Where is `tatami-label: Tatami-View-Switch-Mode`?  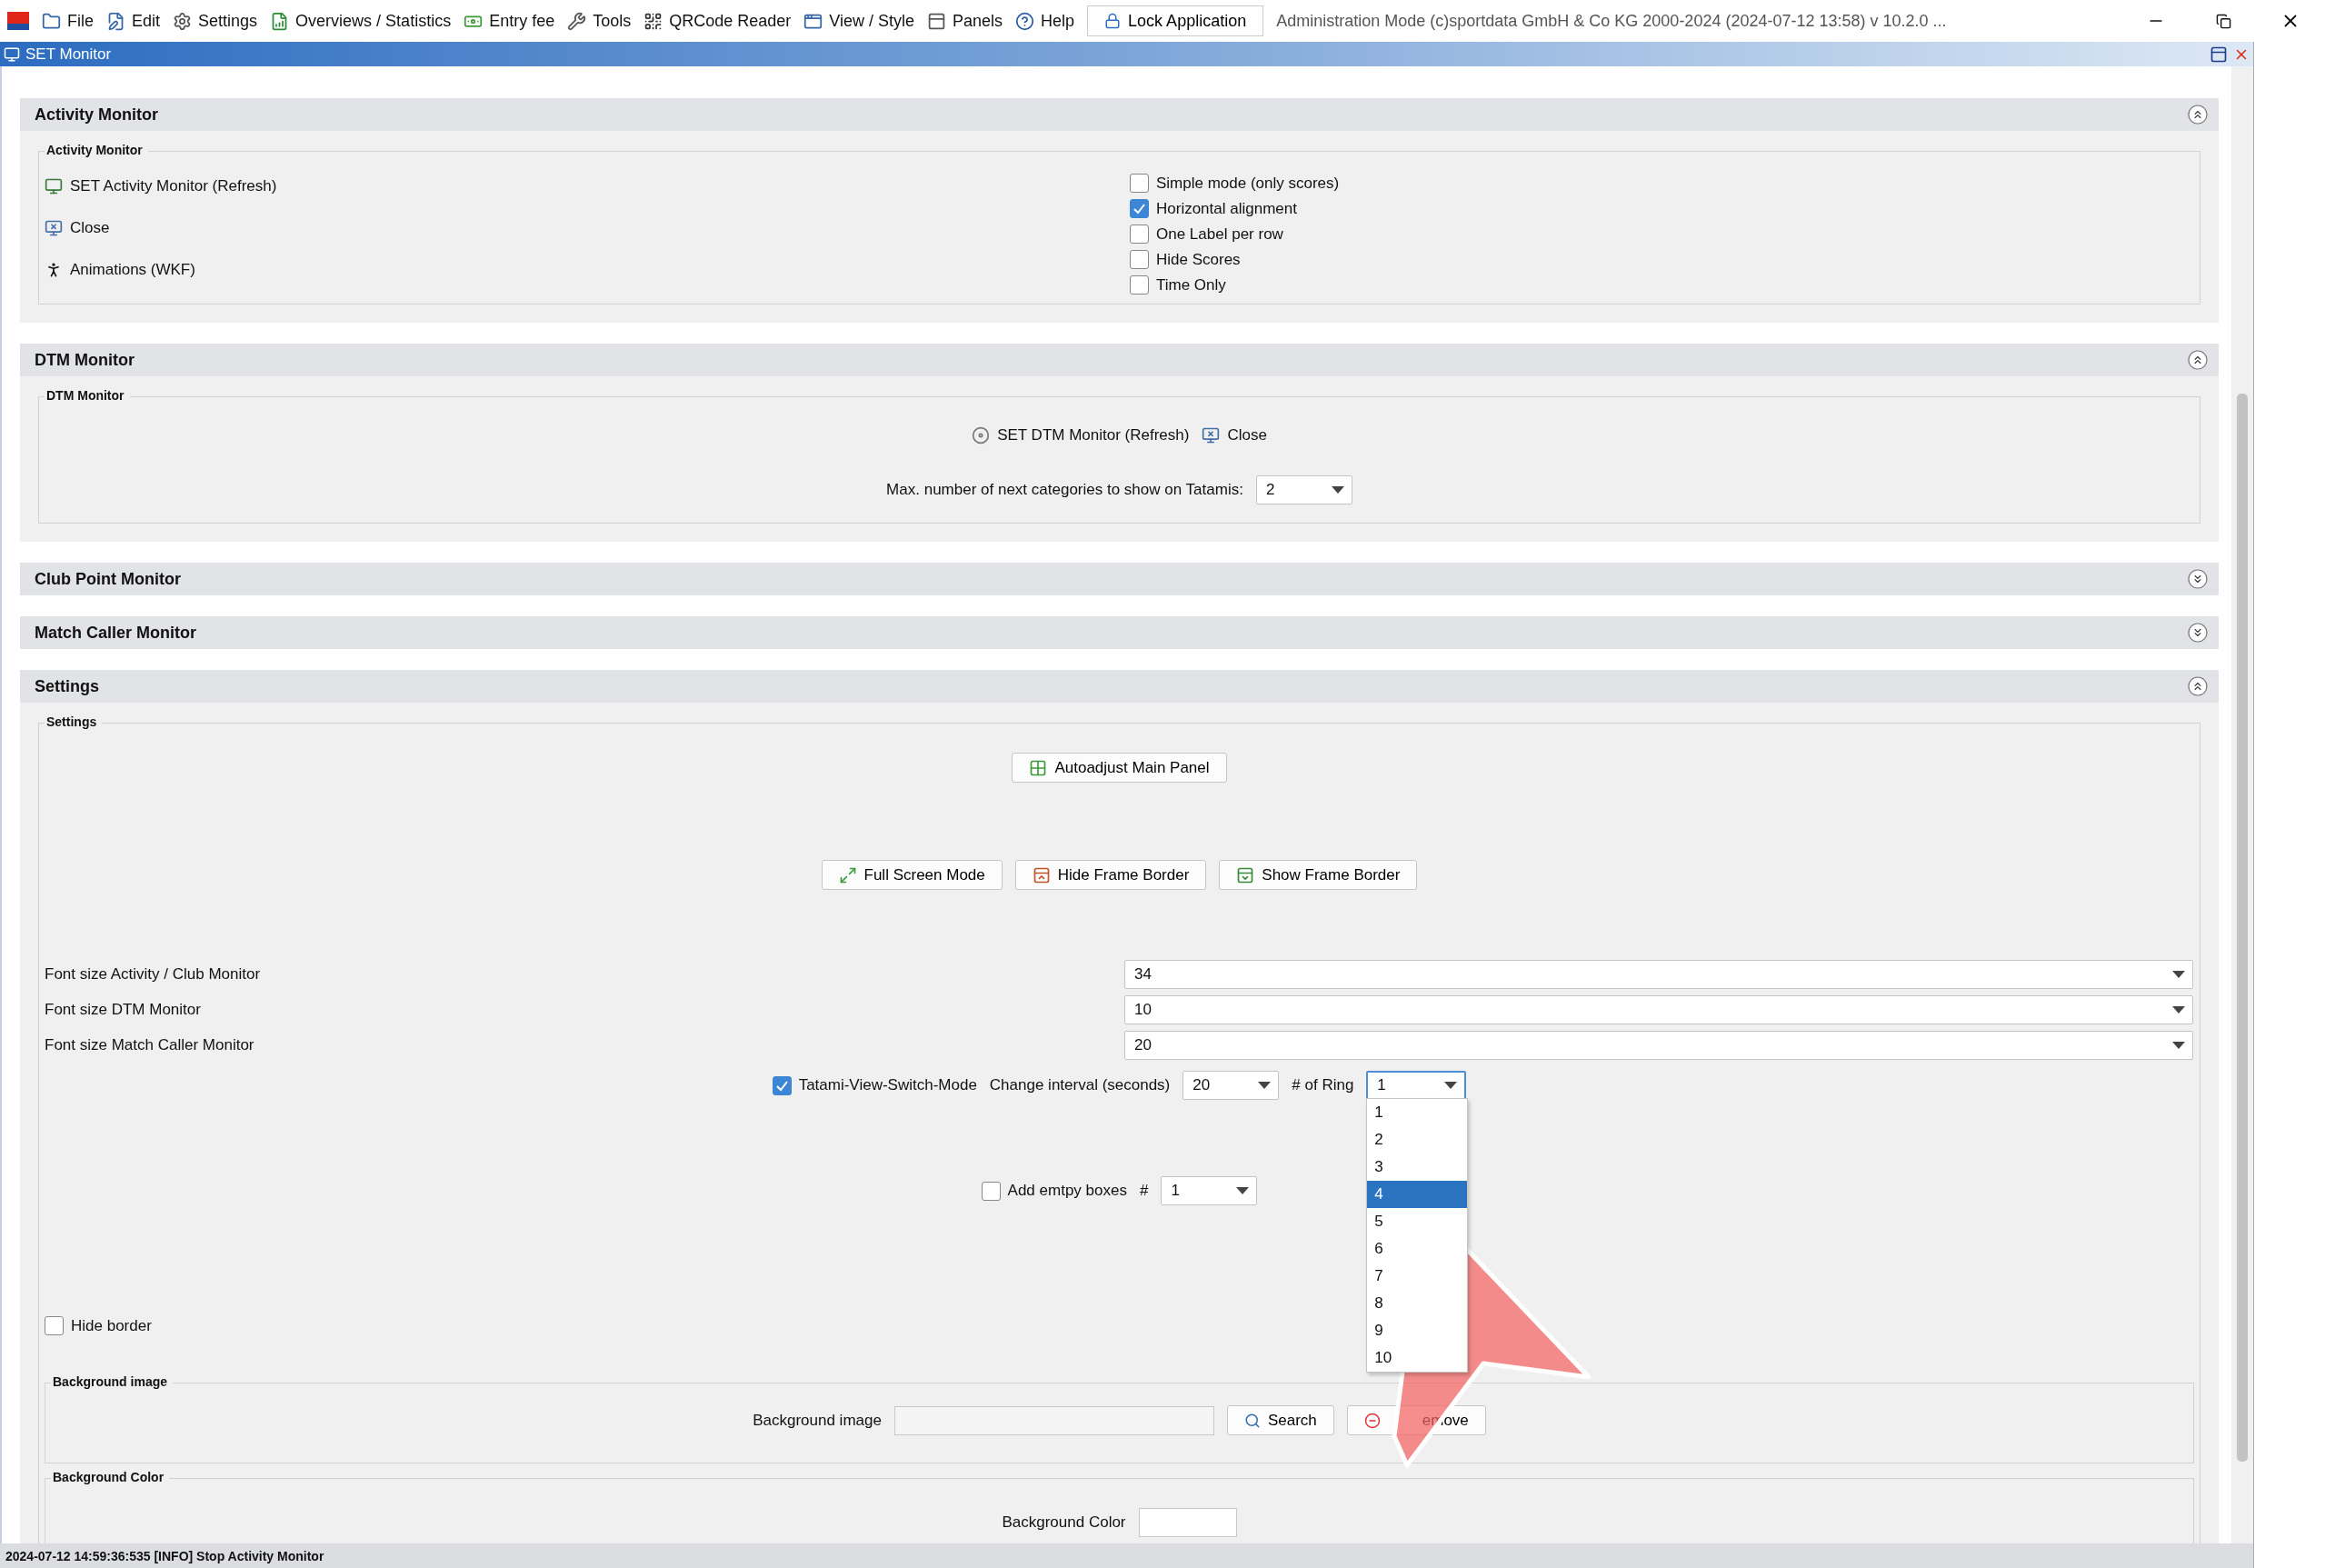 tatami-label: Tatami-View-Switch-Mode is located at coordinates (887, 1085).